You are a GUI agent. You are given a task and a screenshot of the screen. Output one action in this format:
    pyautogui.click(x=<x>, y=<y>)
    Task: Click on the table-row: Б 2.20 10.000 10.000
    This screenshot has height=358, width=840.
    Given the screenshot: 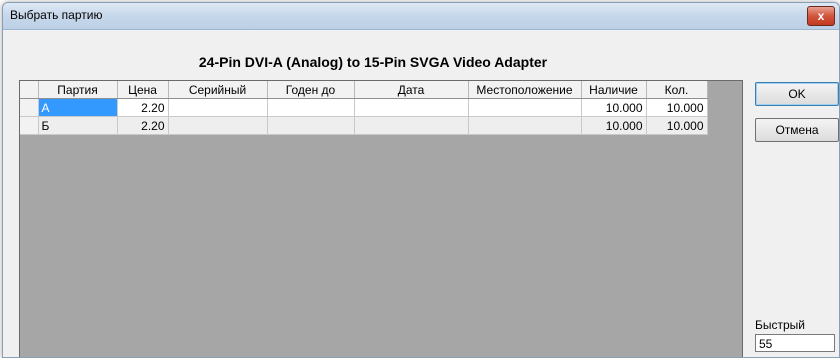 What is the action you would take?
    pyautogui.click(x=364, y=125)
    